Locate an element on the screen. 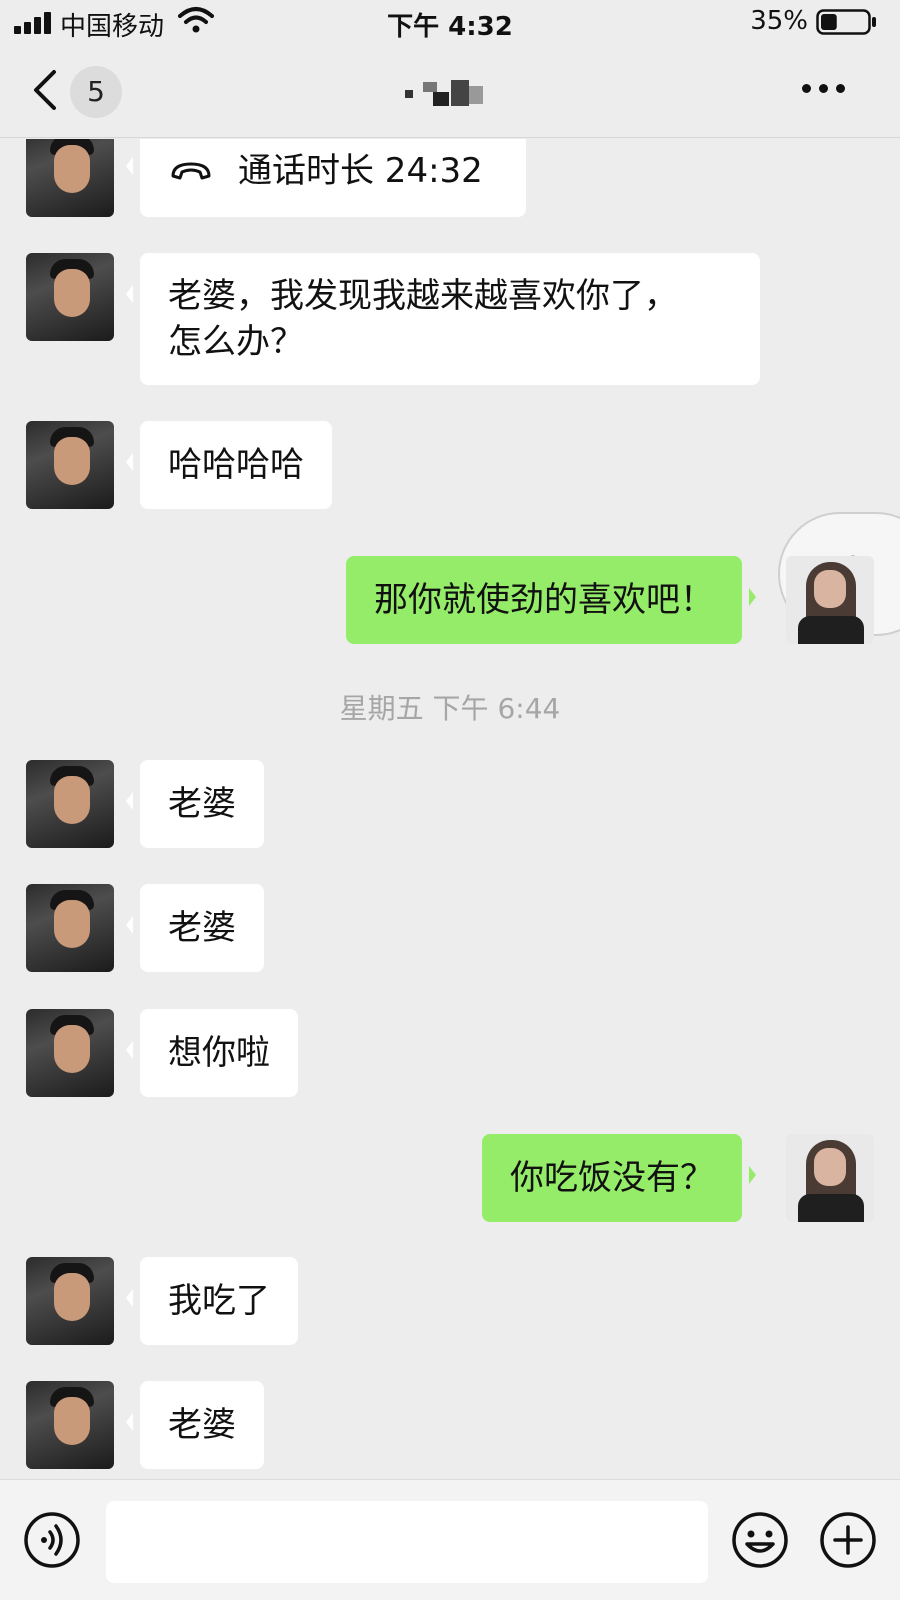  hangup-icon is located at coordinates (191, 171).